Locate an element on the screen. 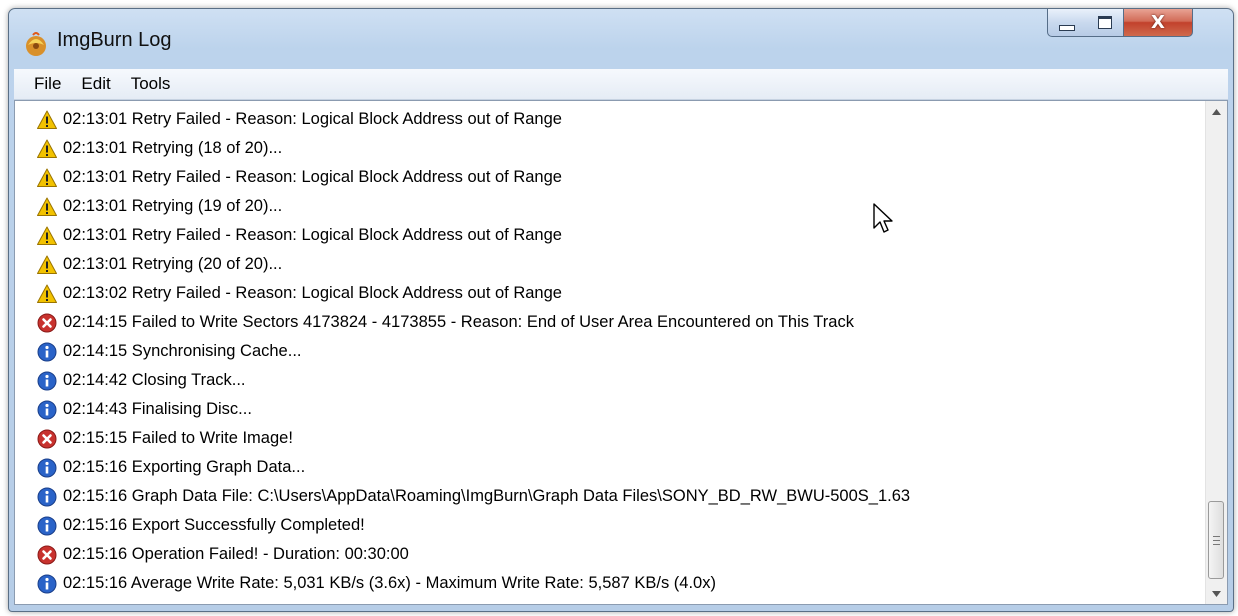 The height and width of the screenshot is (616, 1238). scroll-down-icon is located at coordinates (1216, 593).